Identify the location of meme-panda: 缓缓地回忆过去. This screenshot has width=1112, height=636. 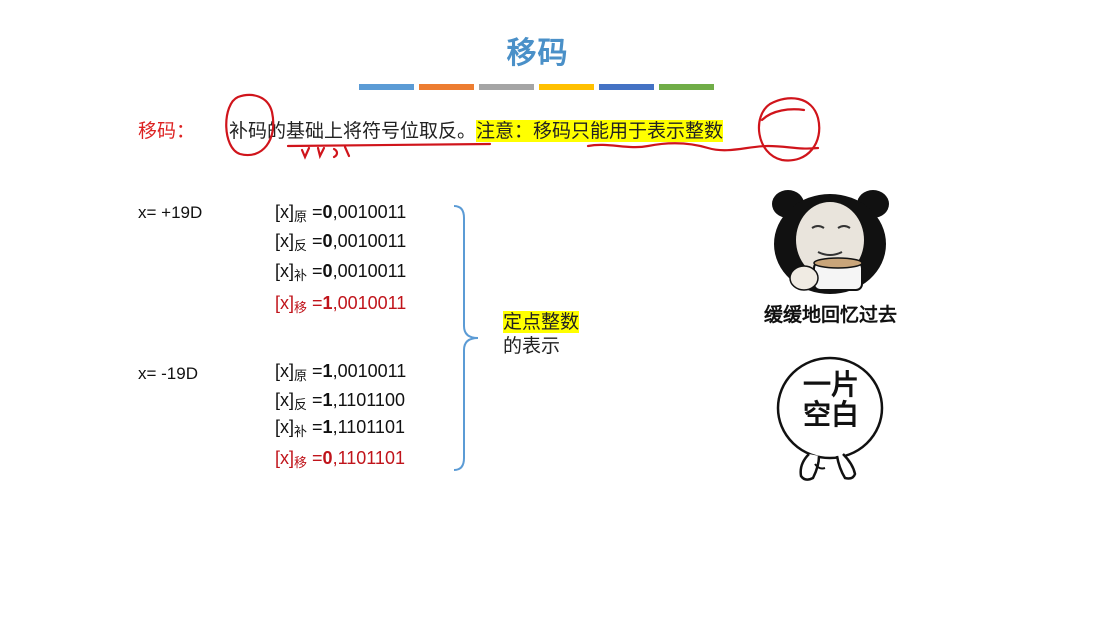
(830, 256).